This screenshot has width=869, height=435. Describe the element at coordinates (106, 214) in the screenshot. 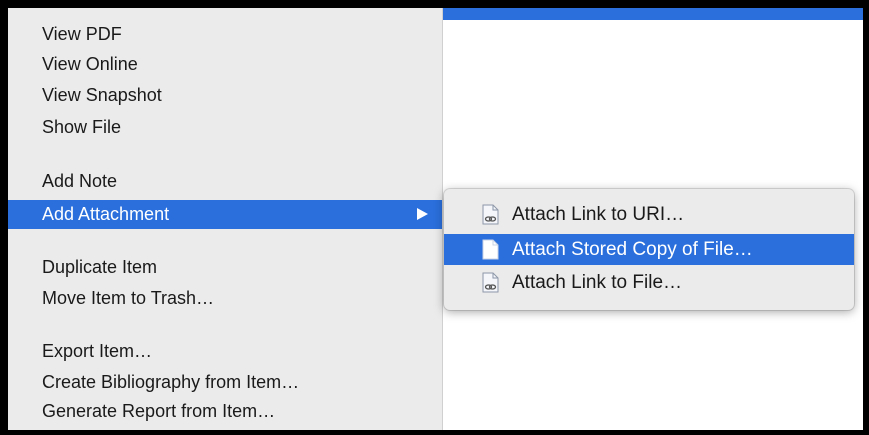

I see `menu-item-add-attachment-label: Add Attachment` at that location.